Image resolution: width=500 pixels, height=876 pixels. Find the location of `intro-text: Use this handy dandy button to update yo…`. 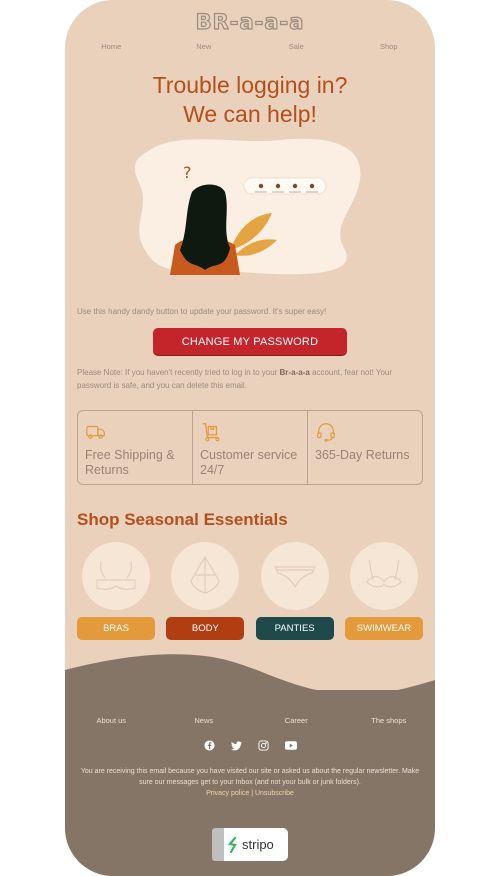

intro-text: Use this handy dandy button to update yo… is located at coordinates (202, 311).